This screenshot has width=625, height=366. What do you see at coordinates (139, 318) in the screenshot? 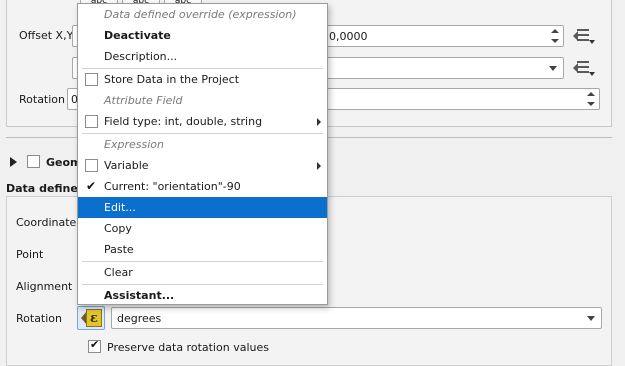
I see `rotation-unit-value: degrees` at bounding box center [139, 318].